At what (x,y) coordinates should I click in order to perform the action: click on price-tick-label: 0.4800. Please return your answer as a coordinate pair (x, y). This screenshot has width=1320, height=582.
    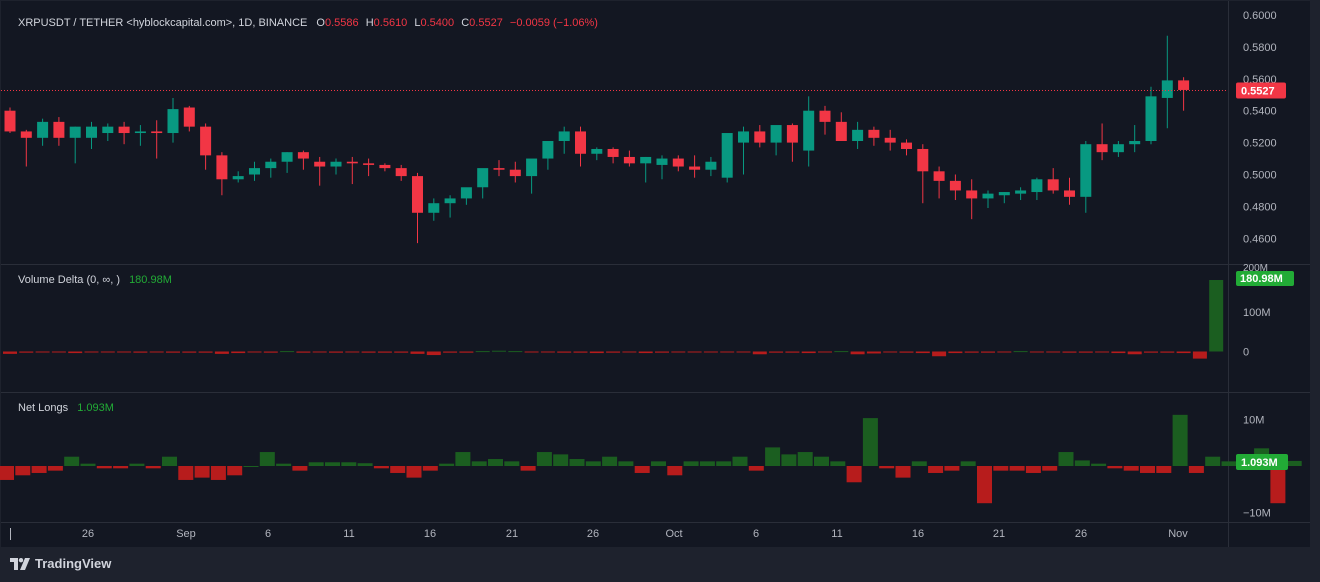
    Looking at the image, I should click on (1260, 207).